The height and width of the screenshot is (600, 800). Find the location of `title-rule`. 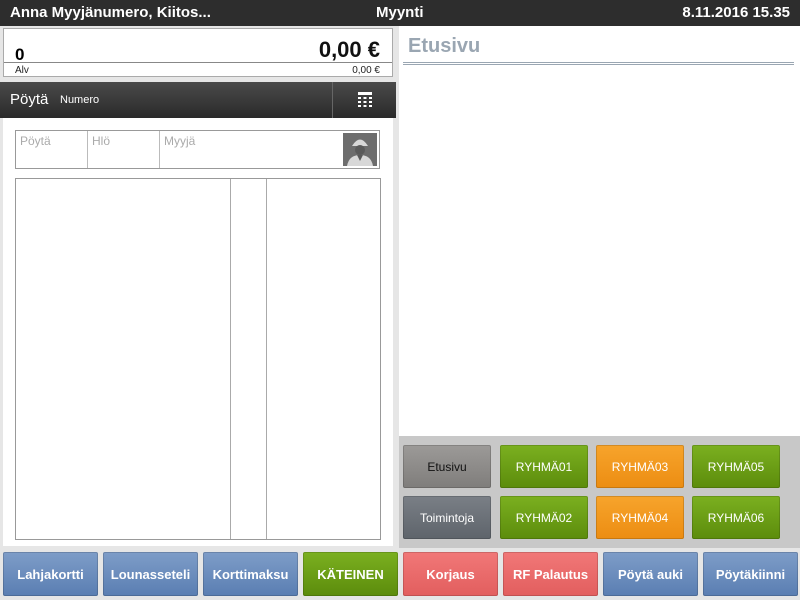

title-rule is located at coordinates (598, 63).